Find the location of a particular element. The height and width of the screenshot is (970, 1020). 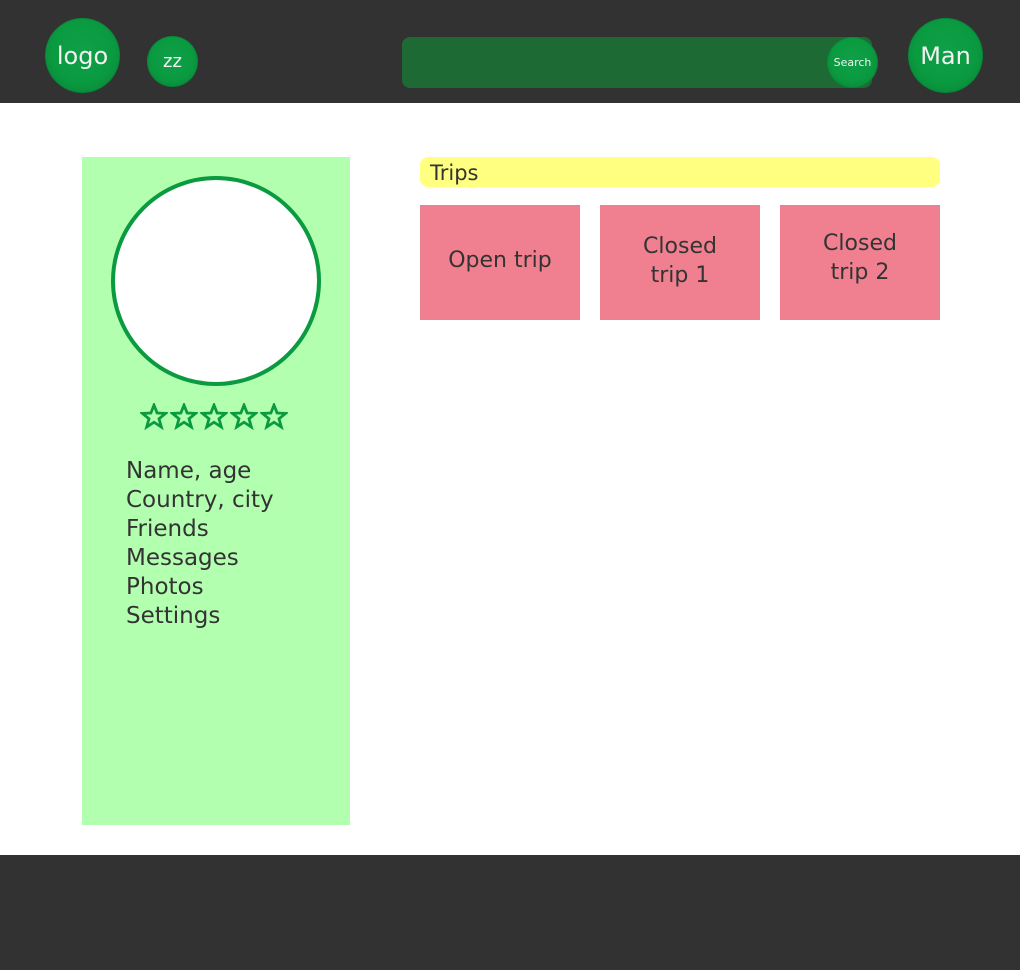

trip-card-label: Closed trip 2 is located at coordinates (860, 257).